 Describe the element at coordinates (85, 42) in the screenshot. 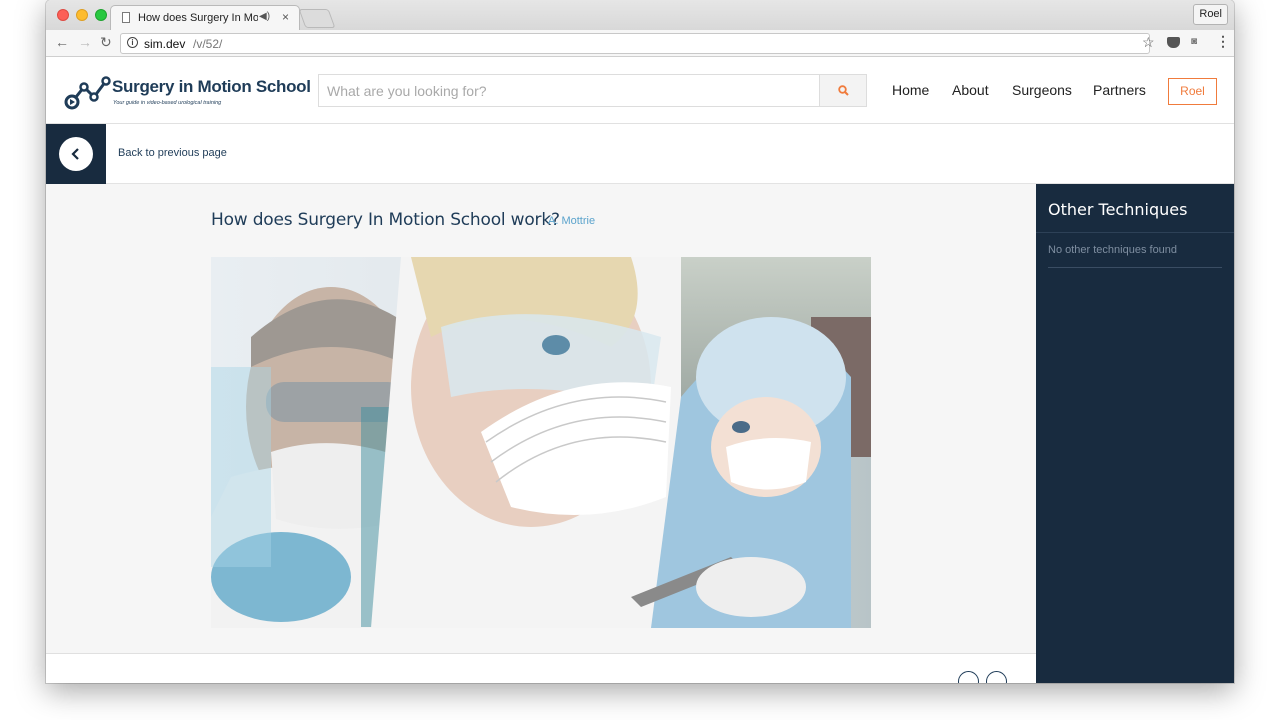

I see `forward-arrow-icon: →` at that location.